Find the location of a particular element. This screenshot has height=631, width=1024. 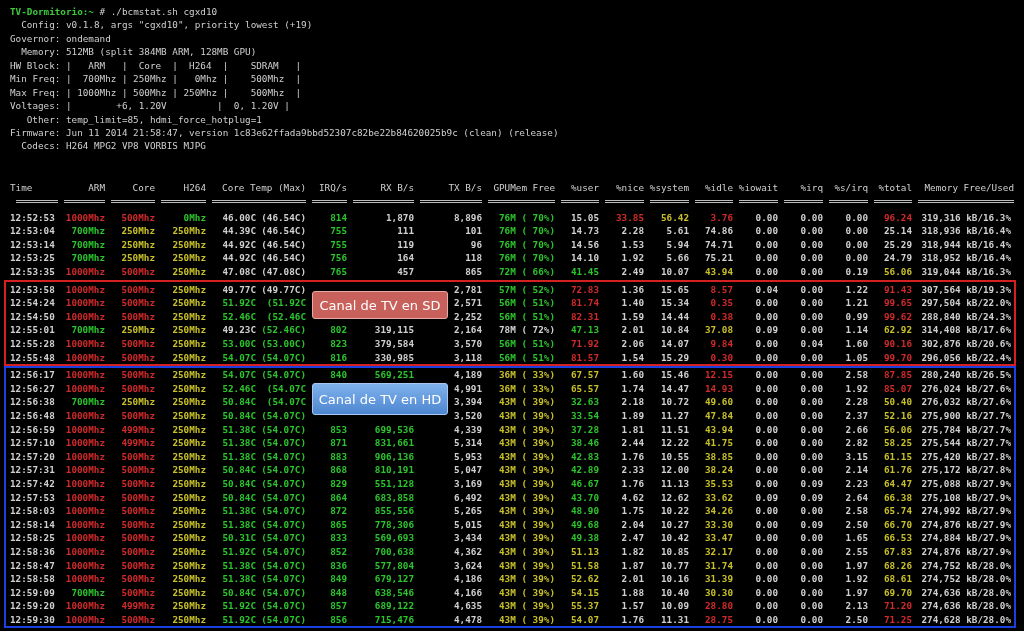

table-cell: 64.47 is located at coordinates (898, 483).